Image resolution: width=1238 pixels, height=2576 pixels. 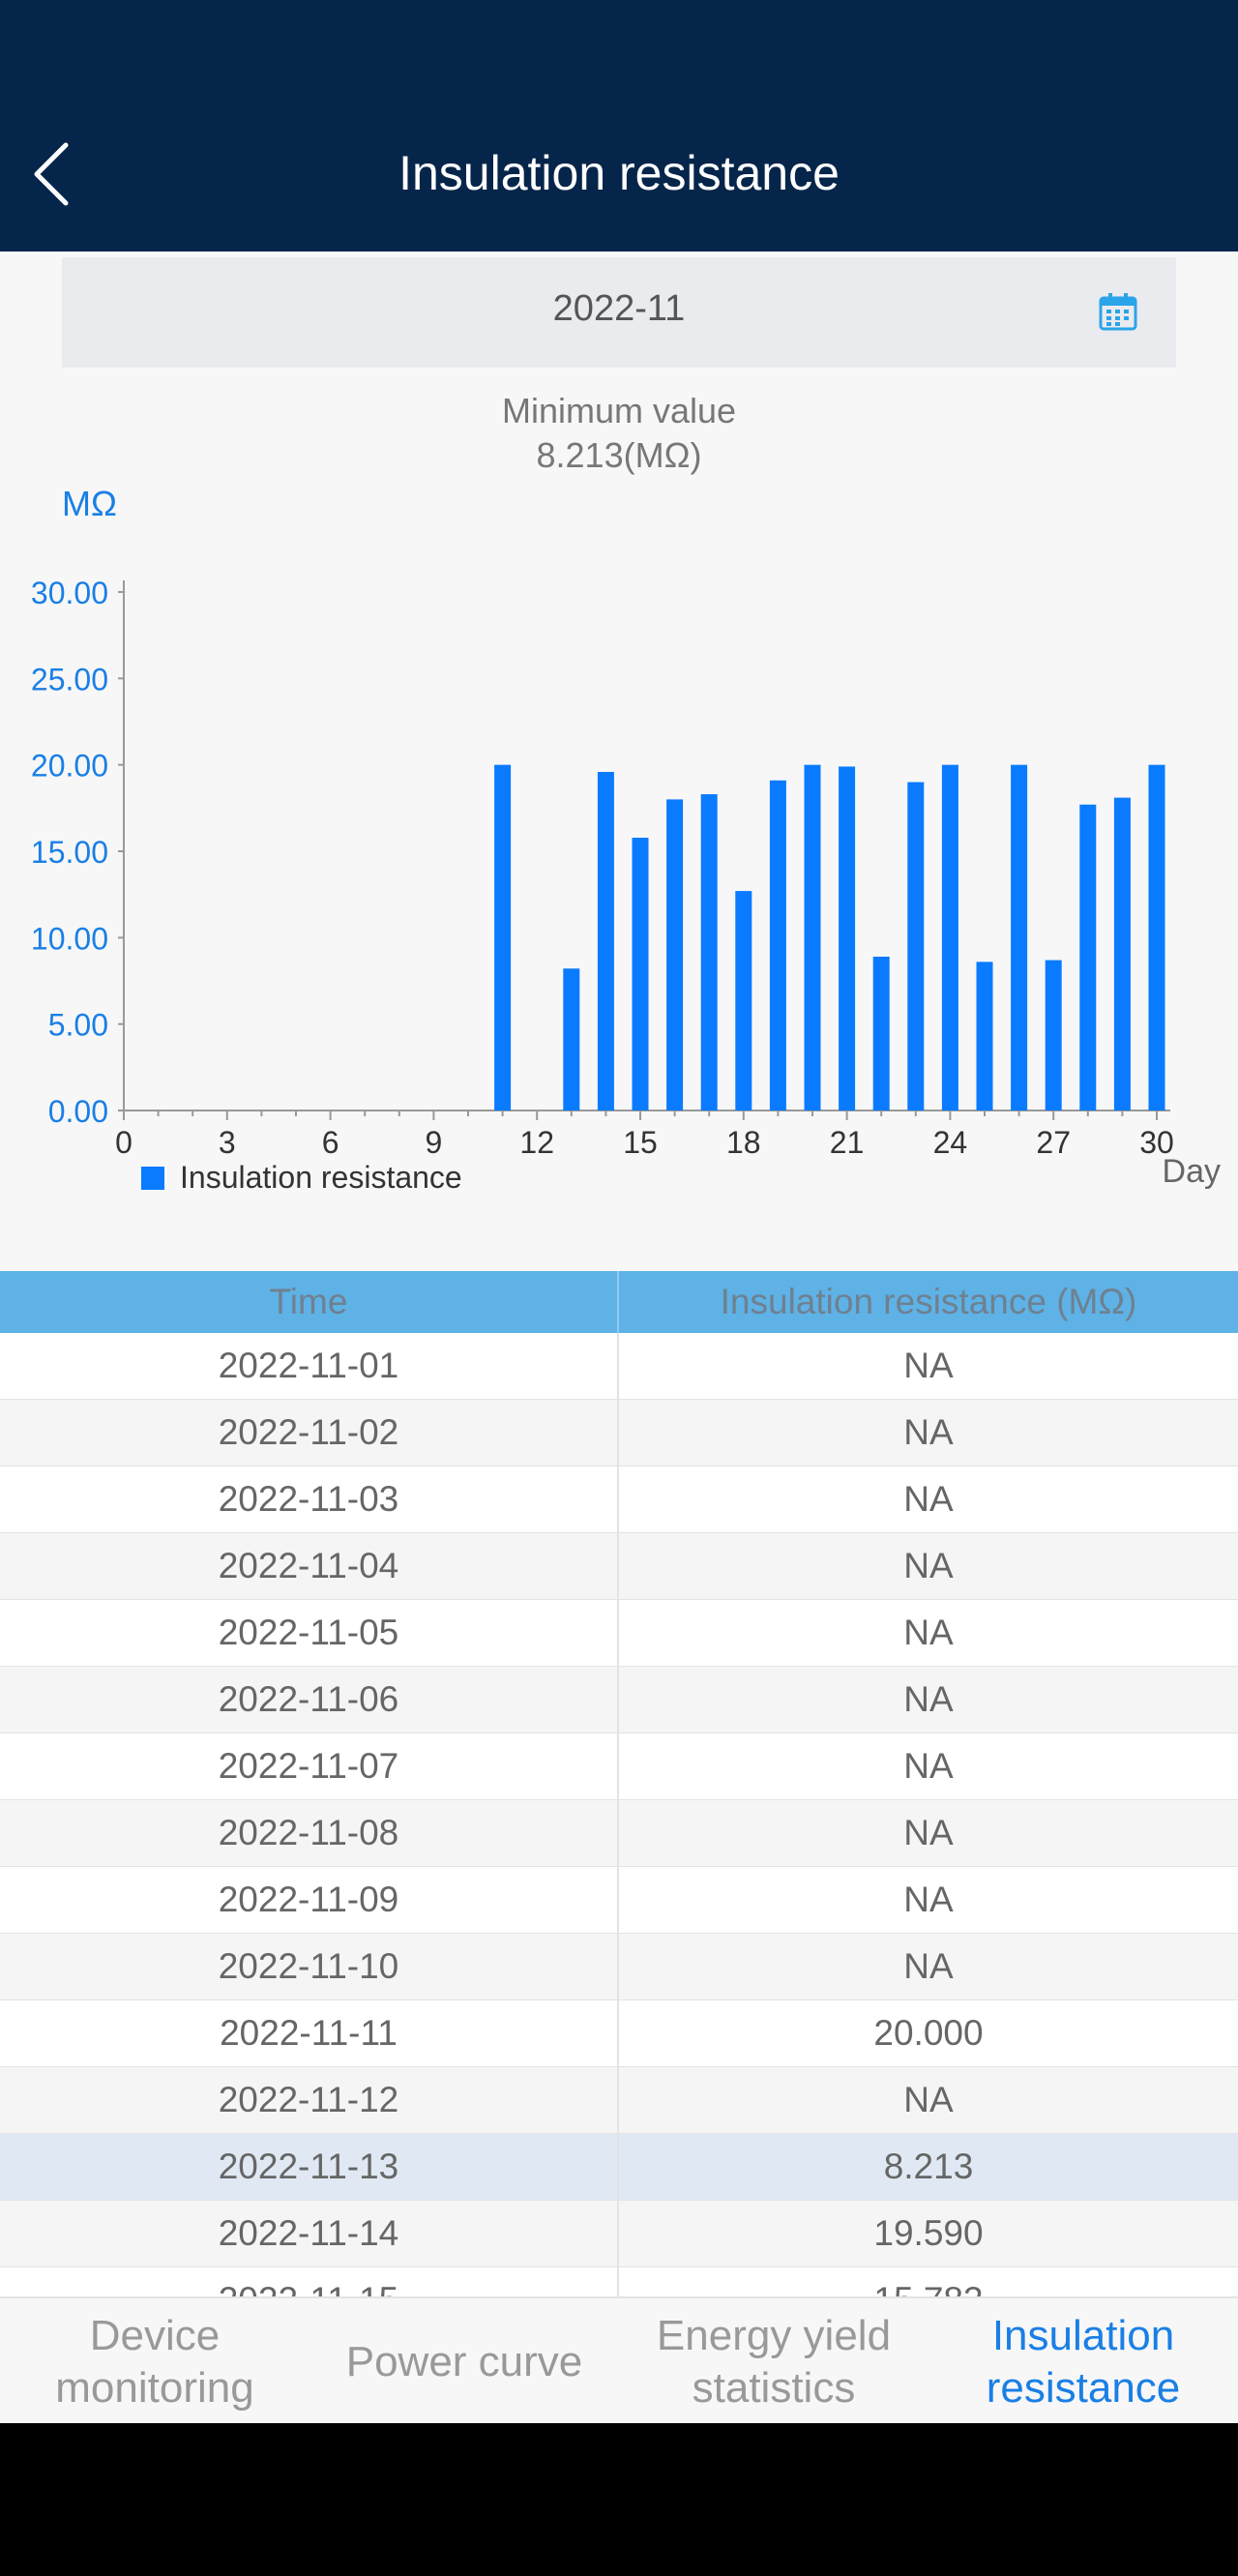 I want to click on y-tick-label: 20.00, so click(x=69, y=767).